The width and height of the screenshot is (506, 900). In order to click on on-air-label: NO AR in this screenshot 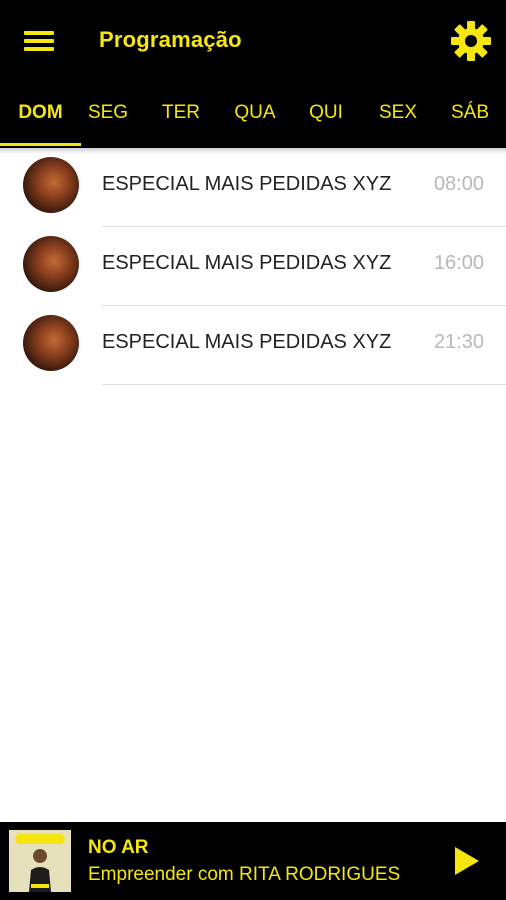, I will do `click(118, 847)`.